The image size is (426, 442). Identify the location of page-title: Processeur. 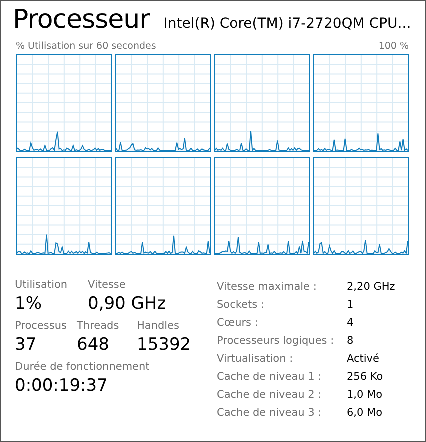
(81, 20).